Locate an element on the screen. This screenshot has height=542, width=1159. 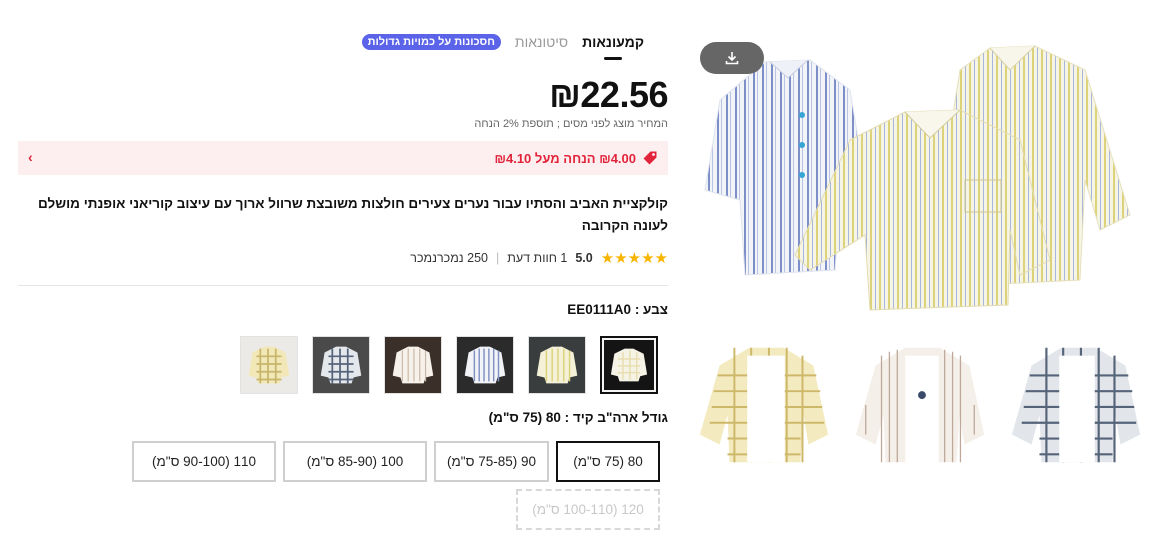
cream-stripe-shirt-image is located at coordinates (920, 405).